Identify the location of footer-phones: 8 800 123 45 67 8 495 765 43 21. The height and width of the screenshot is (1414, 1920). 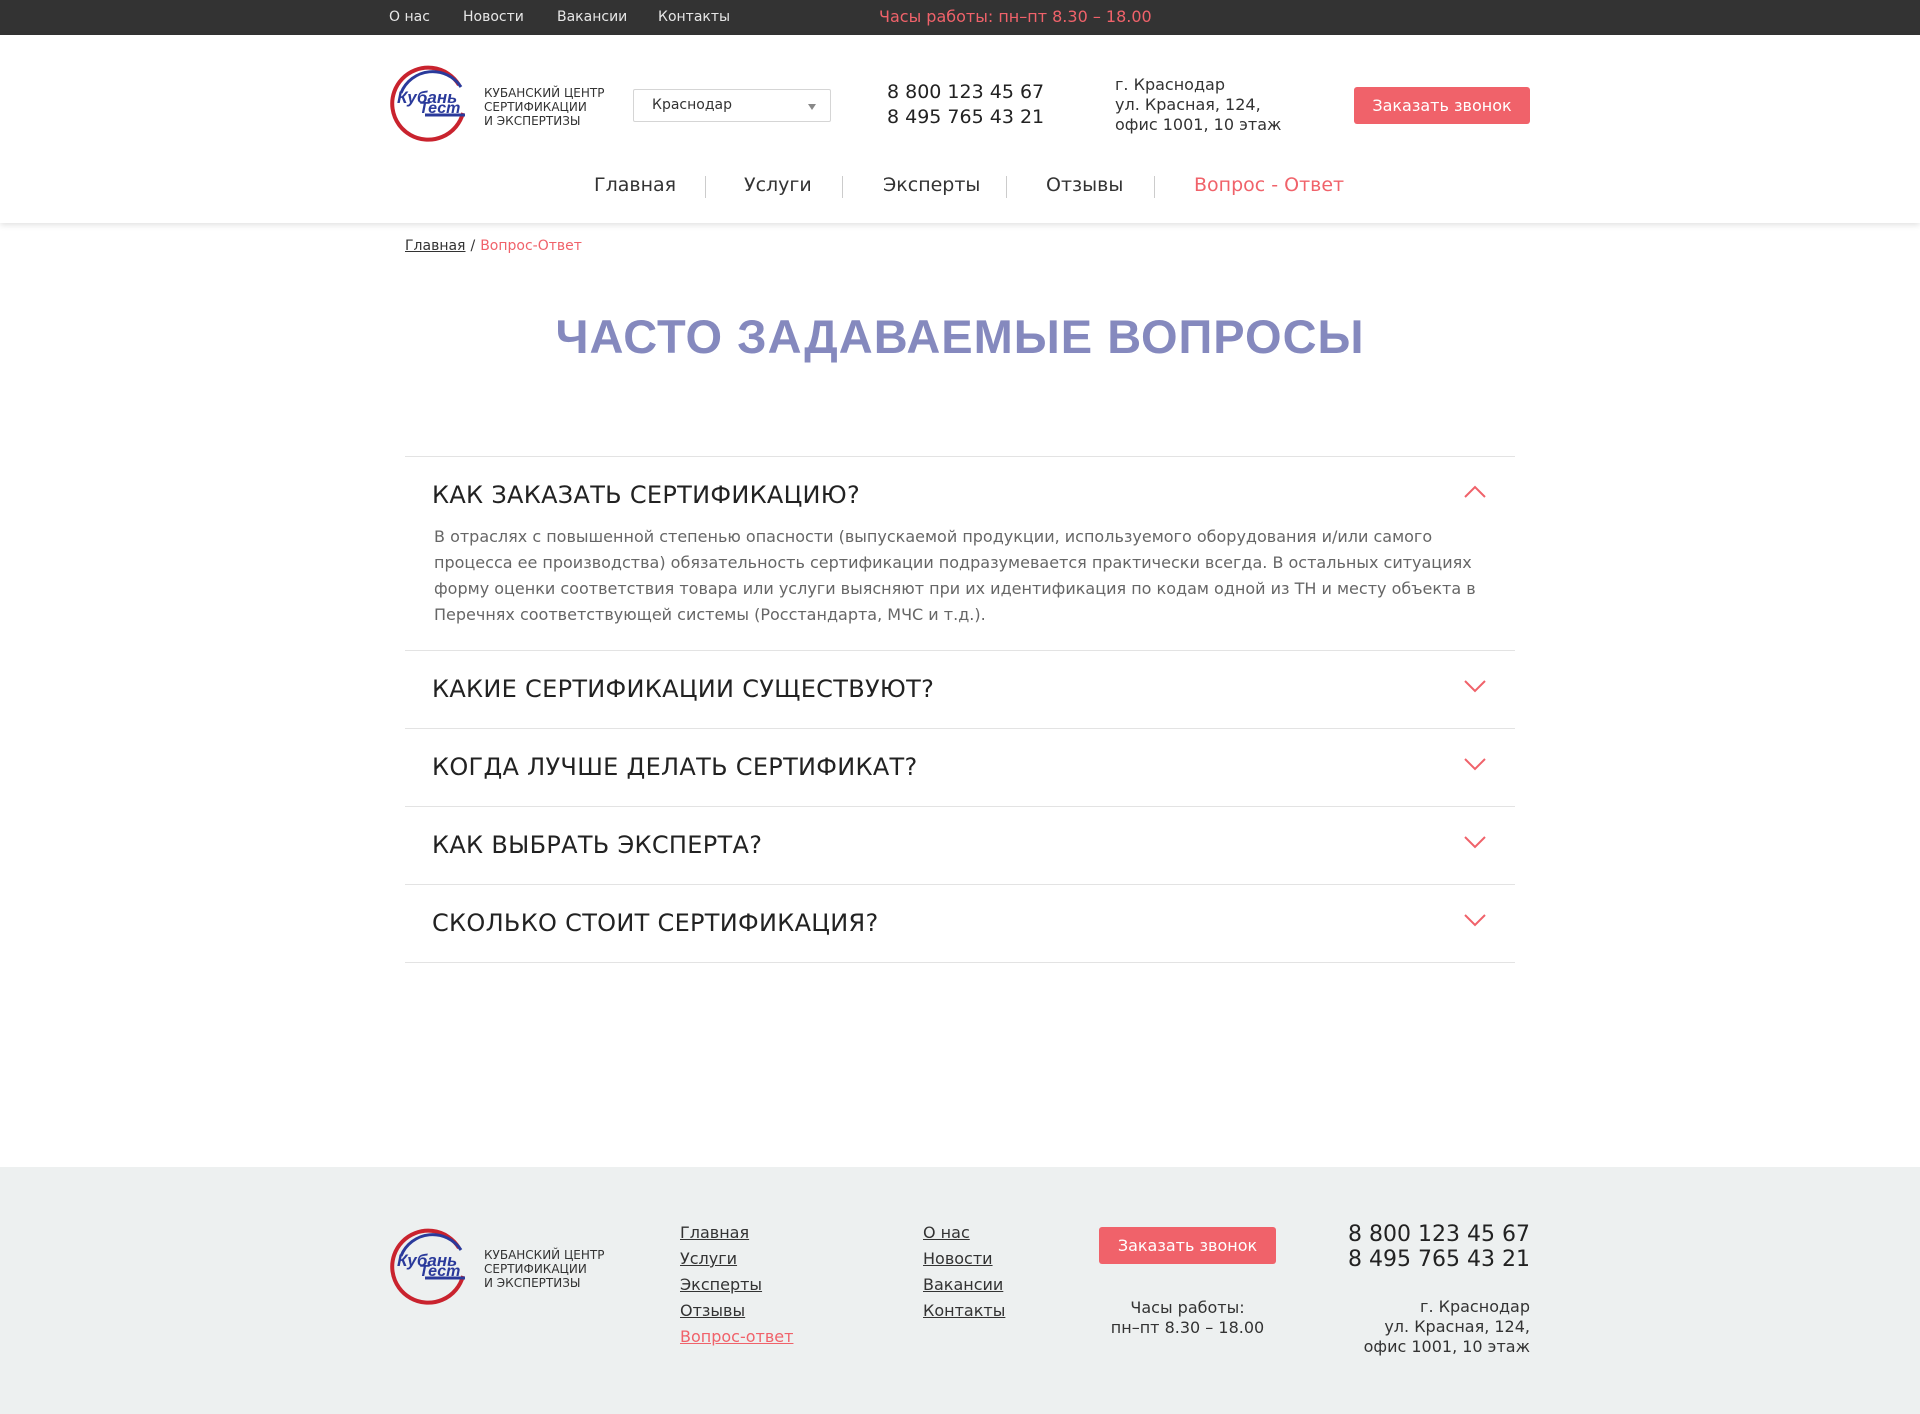
(1430, 1247).